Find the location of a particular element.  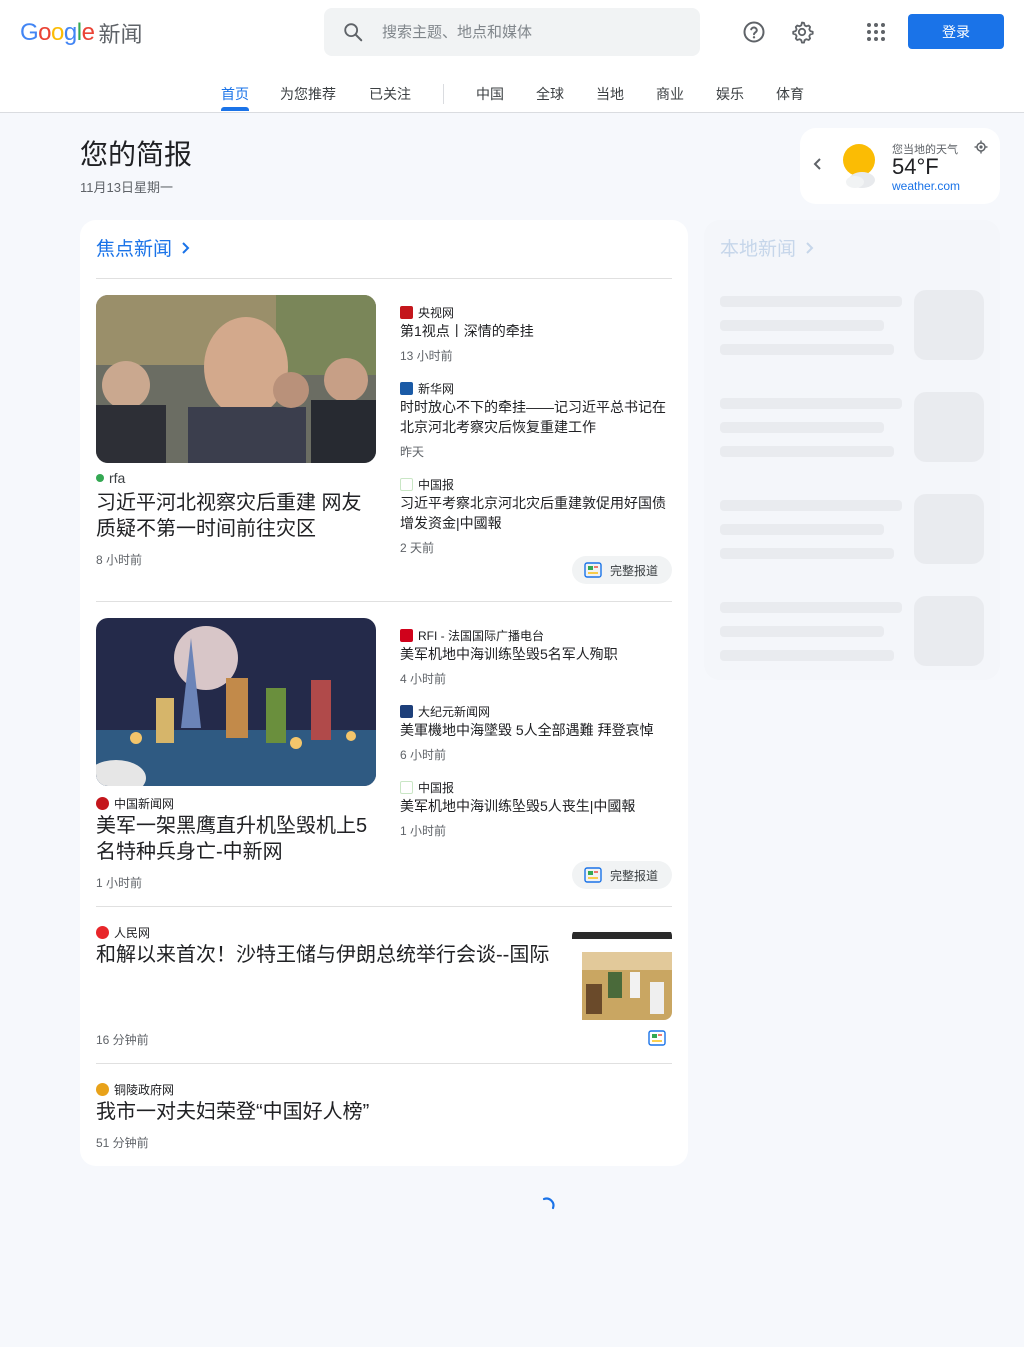

story-source: rfa is located at coordinates (110, 478).